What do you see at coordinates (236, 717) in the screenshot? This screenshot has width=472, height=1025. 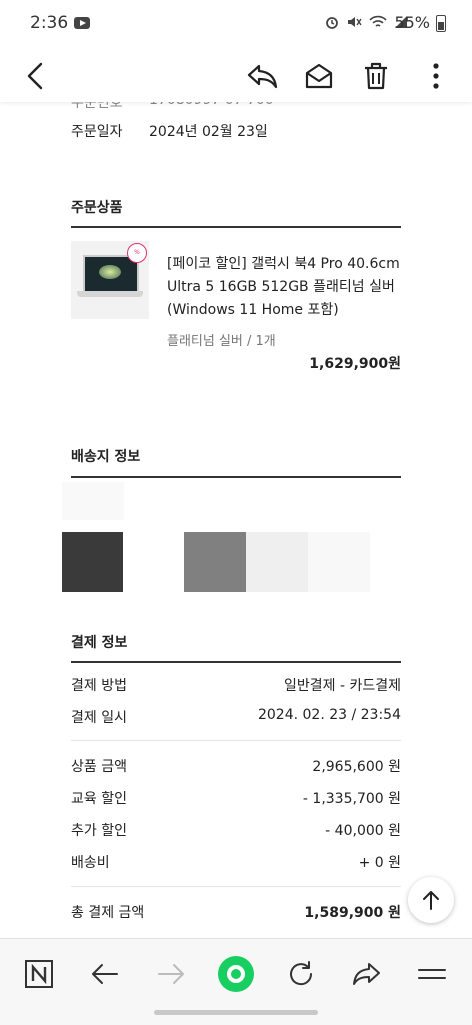 I see `payment-datetime-row: 결제 일시 2024. 02. 23 / 23:54` at bounding box center [236, 717].